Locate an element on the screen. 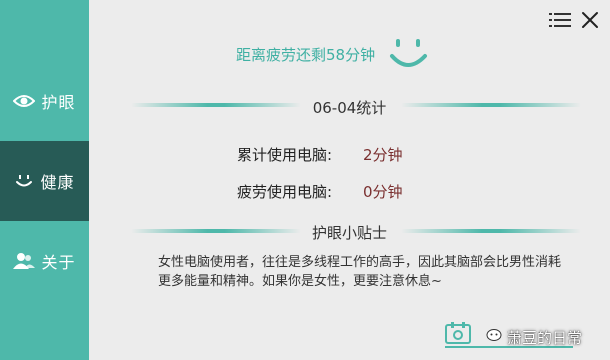 This screenshot has width=610, height=360. watermark-text: 萧豆的日常 is located at coordinates (545, 338).